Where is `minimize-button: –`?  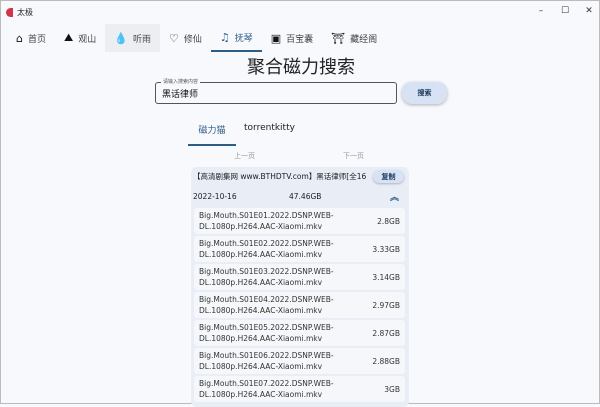 minimize-button: – is located at coordinates (541, 11).